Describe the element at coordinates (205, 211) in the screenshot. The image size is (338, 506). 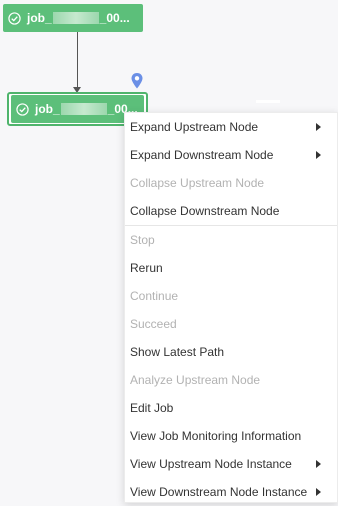
I see `menu-item-label: Collapse Downstream Node` at that location.